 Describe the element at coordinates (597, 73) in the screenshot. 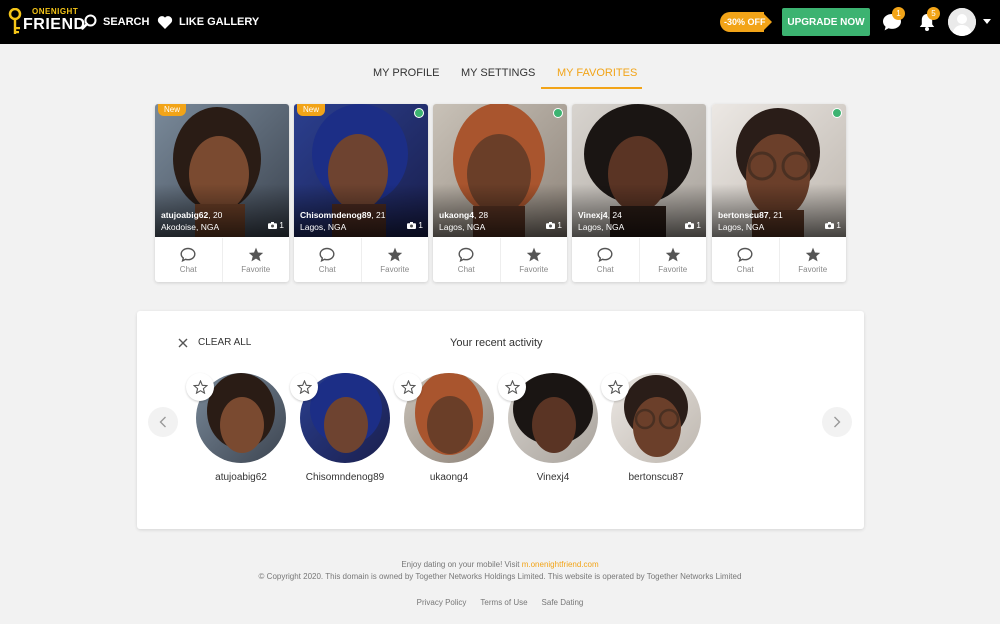

I see `tab-my-favorites: MY FAVORITES` at that location.